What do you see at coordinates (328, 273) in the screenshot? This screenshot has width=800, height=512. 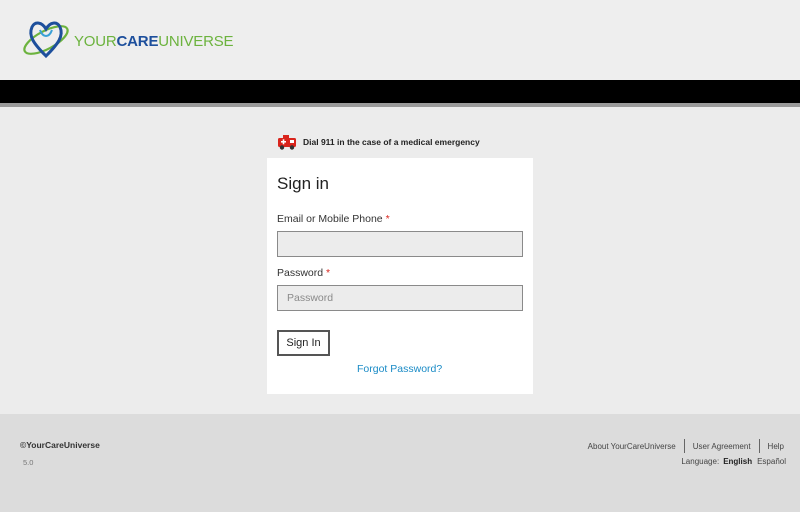 I see `password-required-mark: *` at bounding box center [328, 273].